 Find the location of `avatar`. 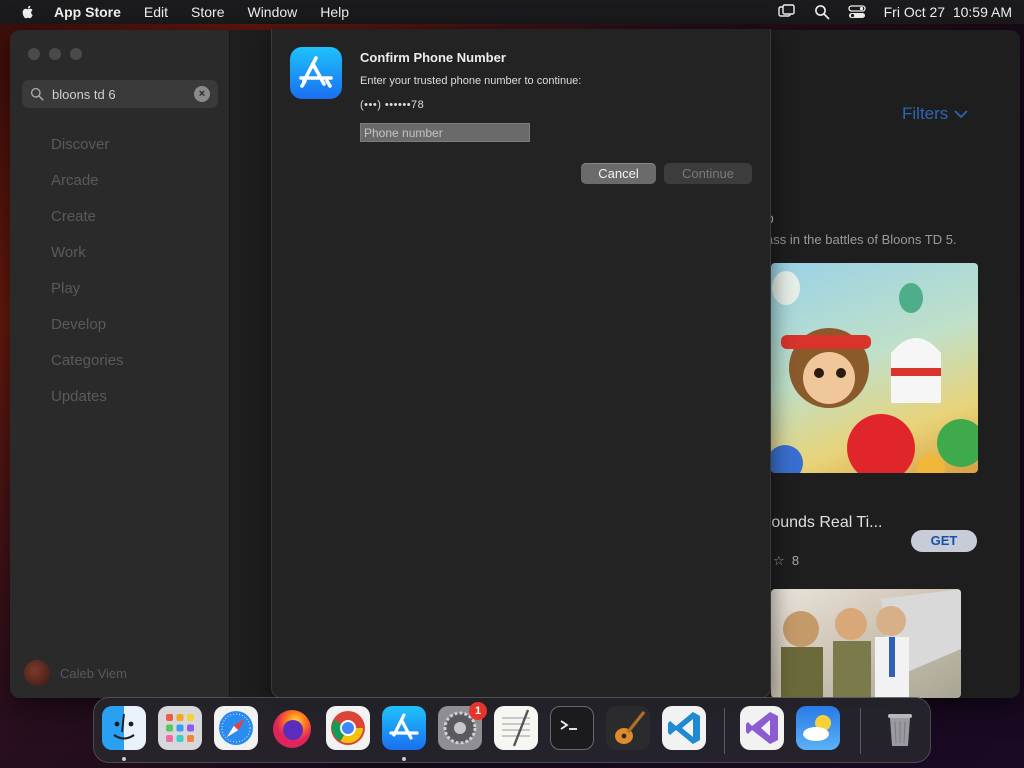

avatar is located at coordinates (37, 673).